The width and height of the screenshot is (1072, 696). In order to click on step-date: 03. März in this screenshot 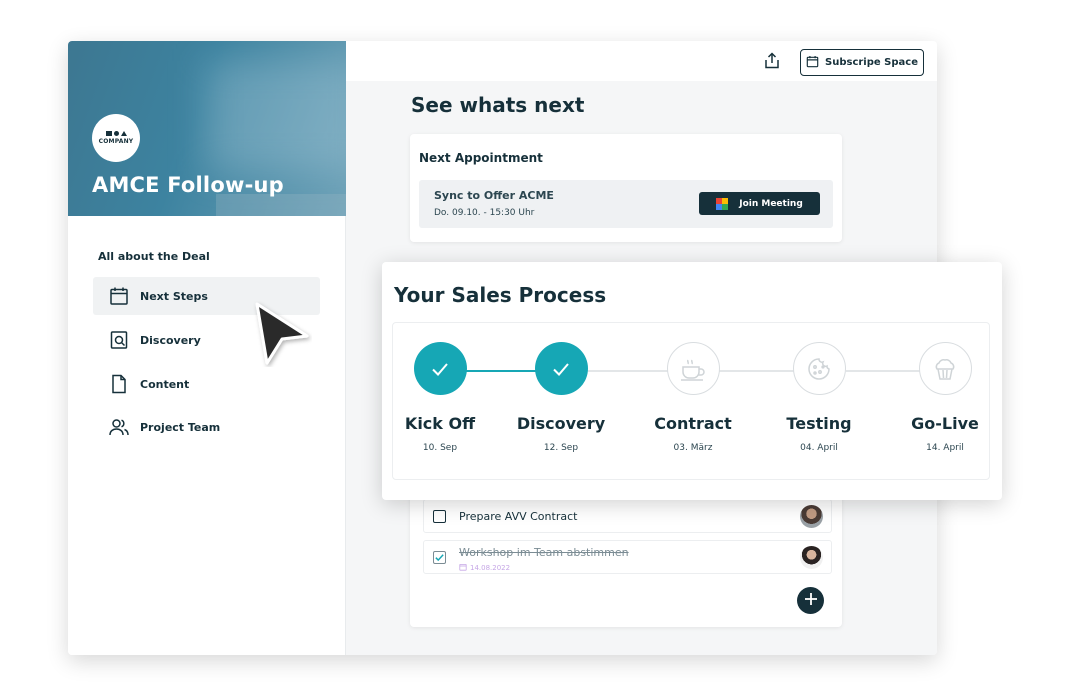, I will do `click(693, 448)`.